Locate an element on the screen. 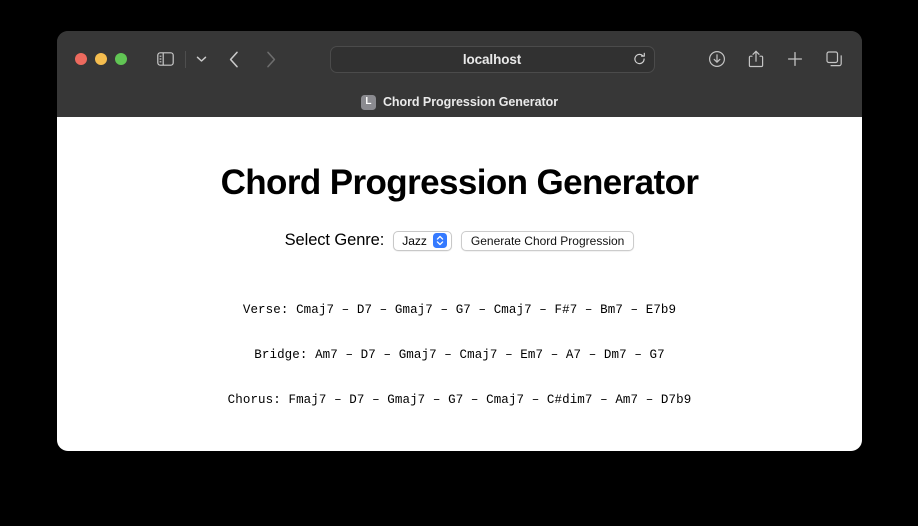 The image size is (918, 526). genre-select-value: Jazz is located at coordinates (414, 240).